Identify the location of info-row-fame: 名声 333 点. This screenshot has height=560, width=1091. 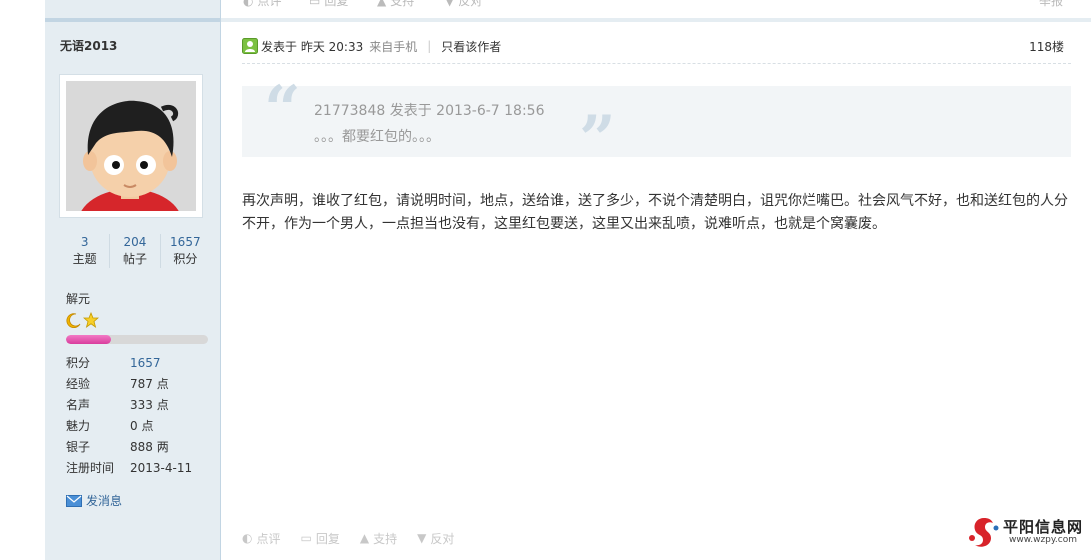
(141, 405).